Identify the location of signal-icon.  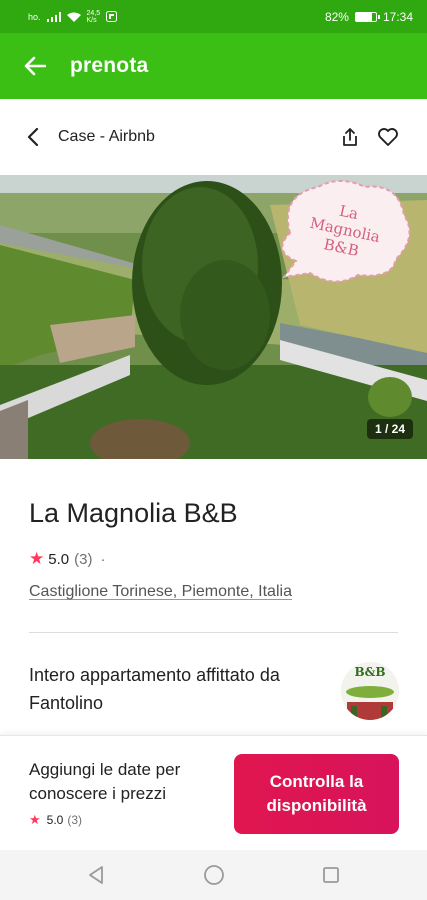
(53, 16).